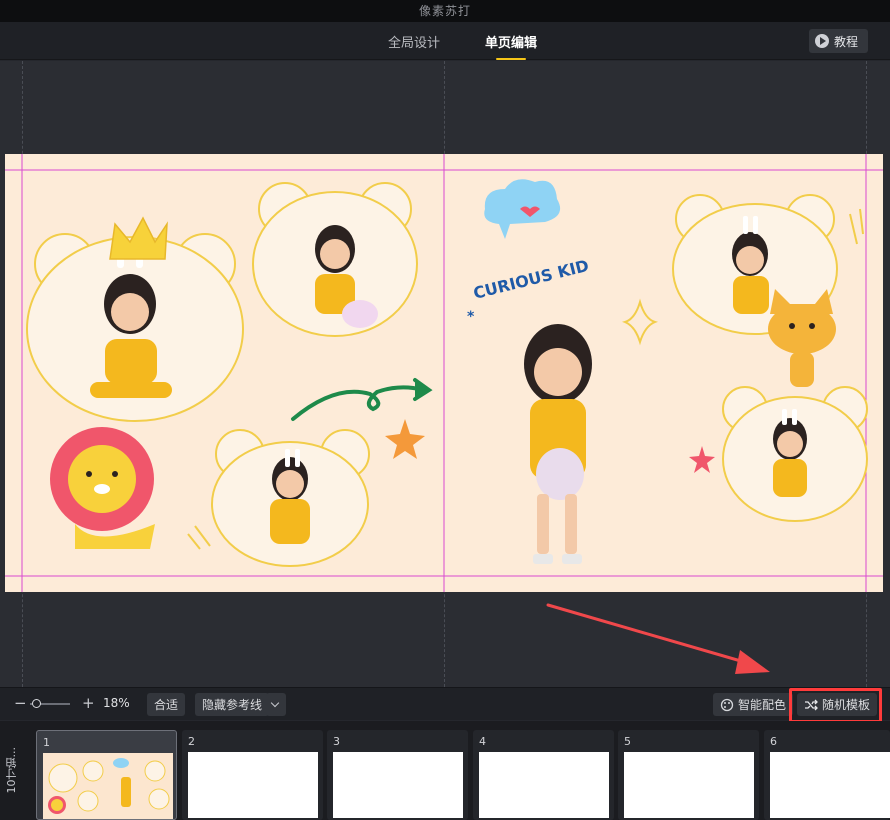 The height and width of the screenshot is (820, 890). Describe the element at coordinates (116, 703) in the screenshot. I see `zoom-value: 18%` at that location.